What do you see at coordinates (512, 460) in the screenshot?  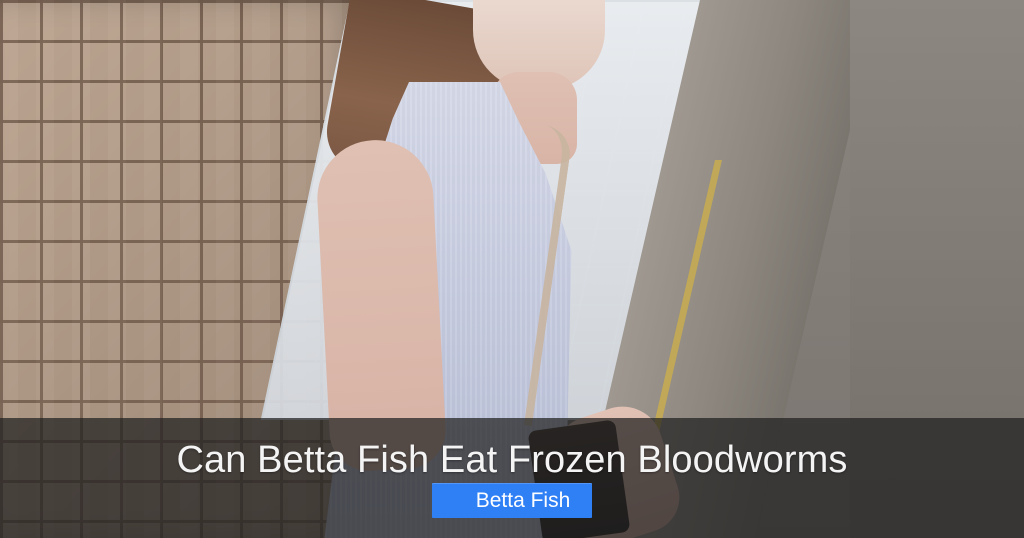 I see `article-title: Can Betta Fish Eat Frozen Bloodworms` at bounding box center [512, 460].